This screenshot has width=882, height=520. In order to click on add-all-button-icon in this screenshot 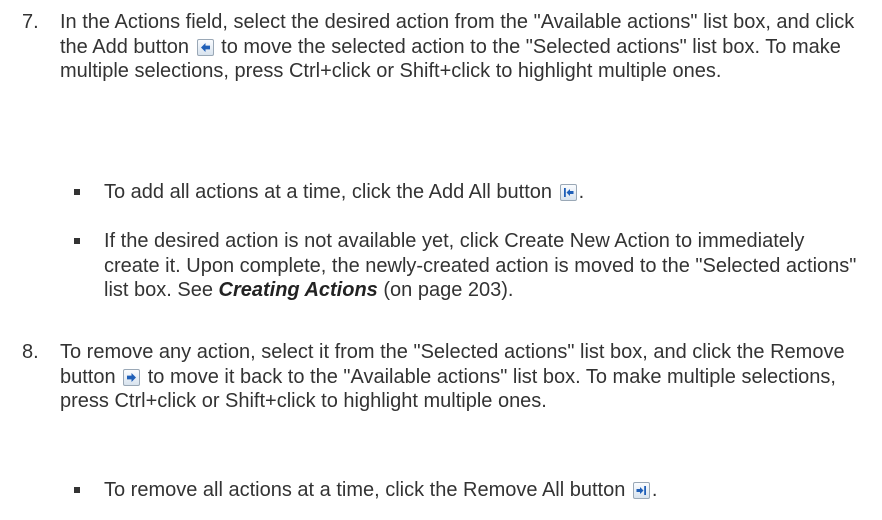, I will do `click(568, 192)`.